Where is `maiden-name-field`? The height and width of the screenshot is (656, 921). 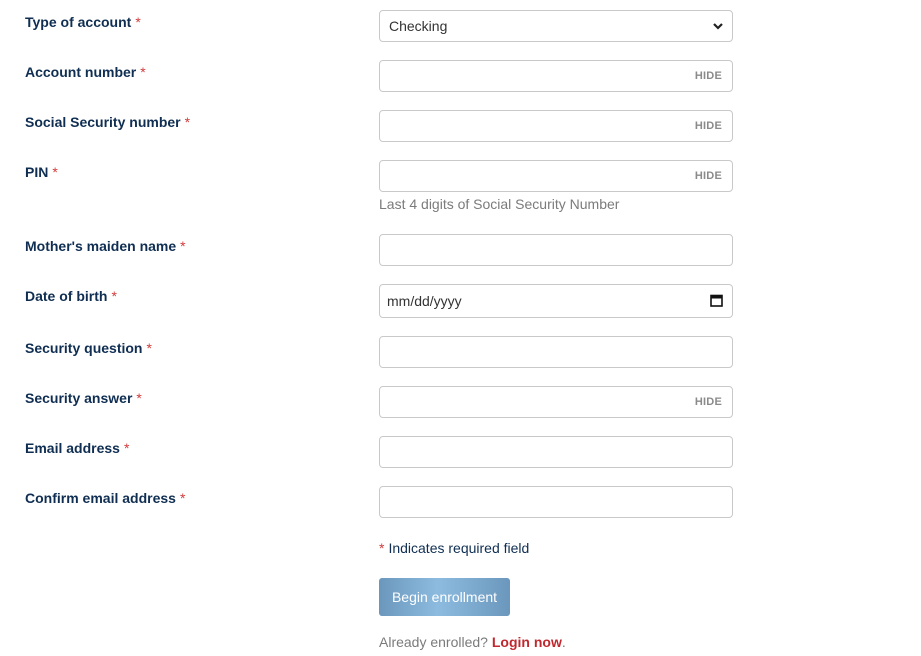
maiden-name-field is located at coordinates (556, 250).